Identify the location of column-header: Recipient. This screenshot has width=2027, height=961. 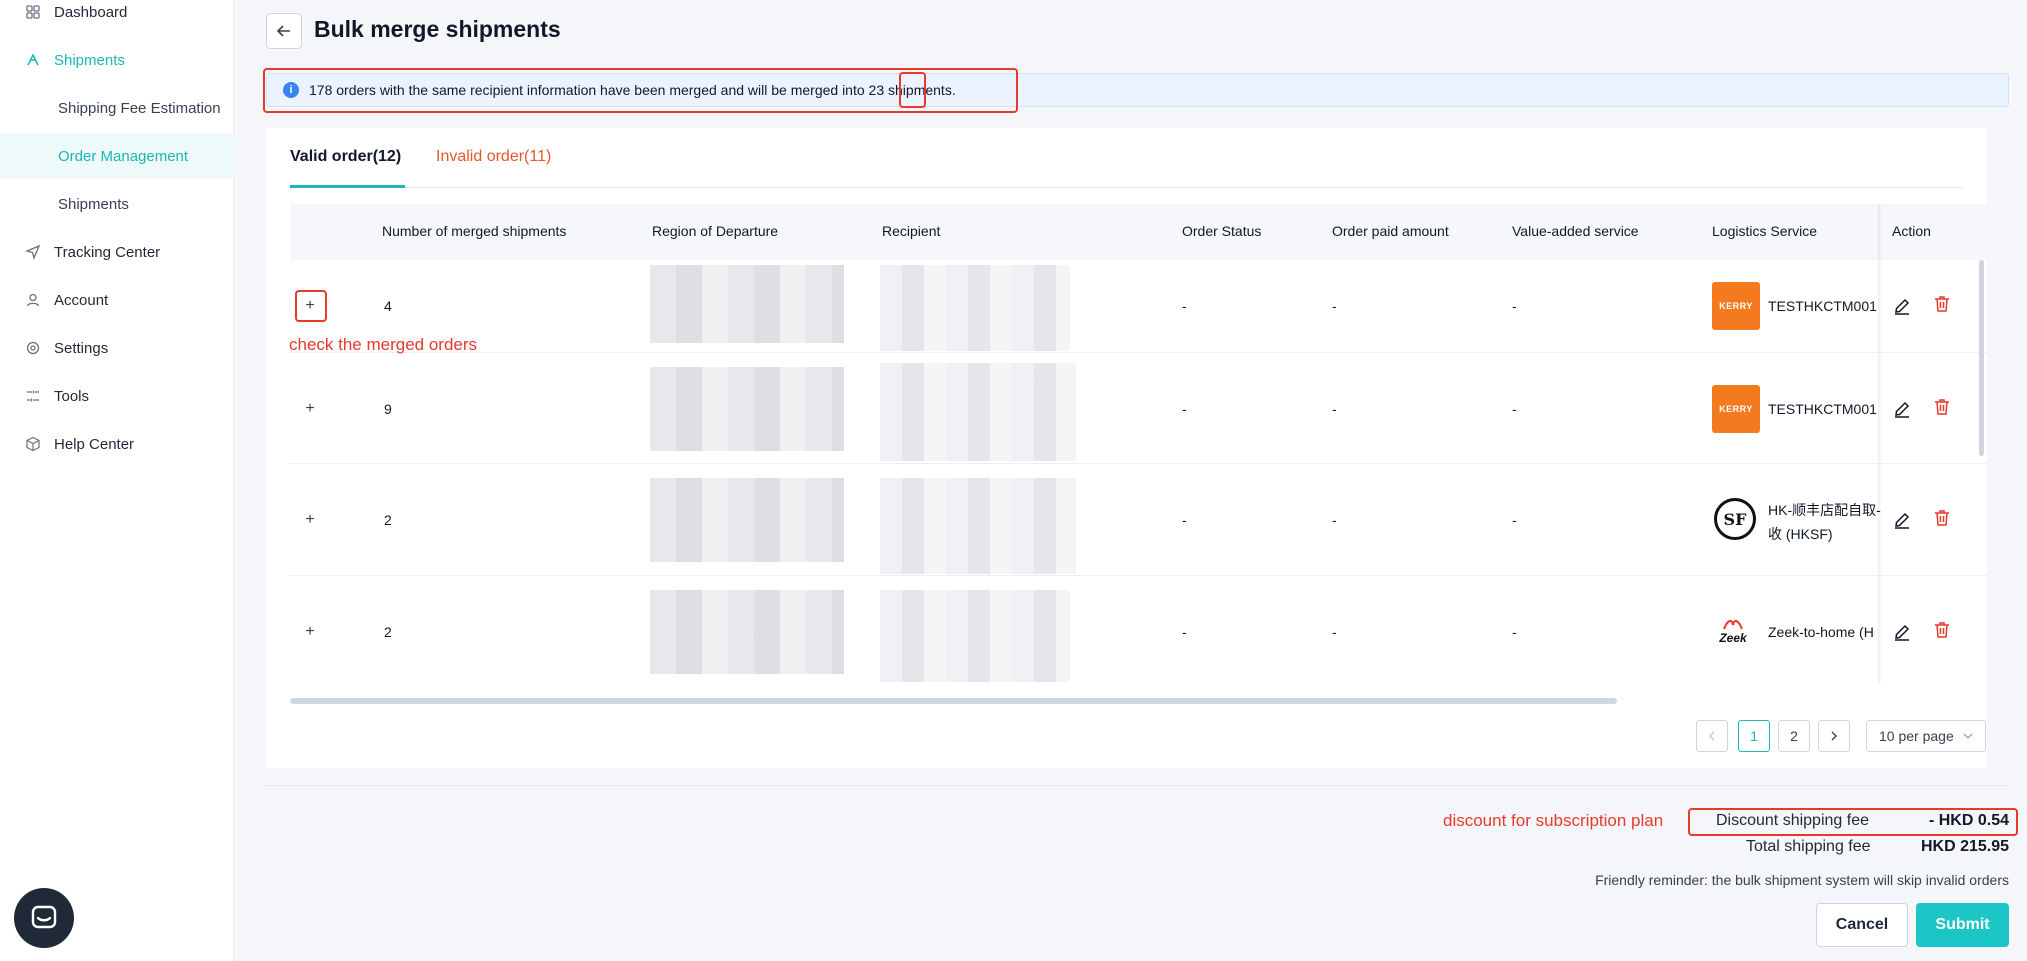
(911, 231).